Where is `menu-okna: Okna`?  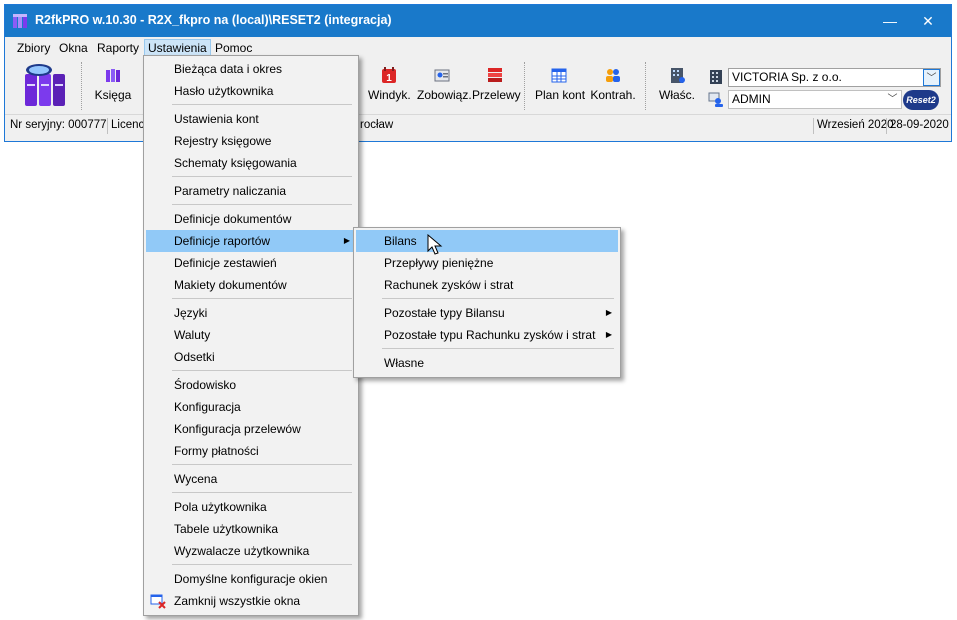
menu-okna: Okna is located at coordinates (73, 48).